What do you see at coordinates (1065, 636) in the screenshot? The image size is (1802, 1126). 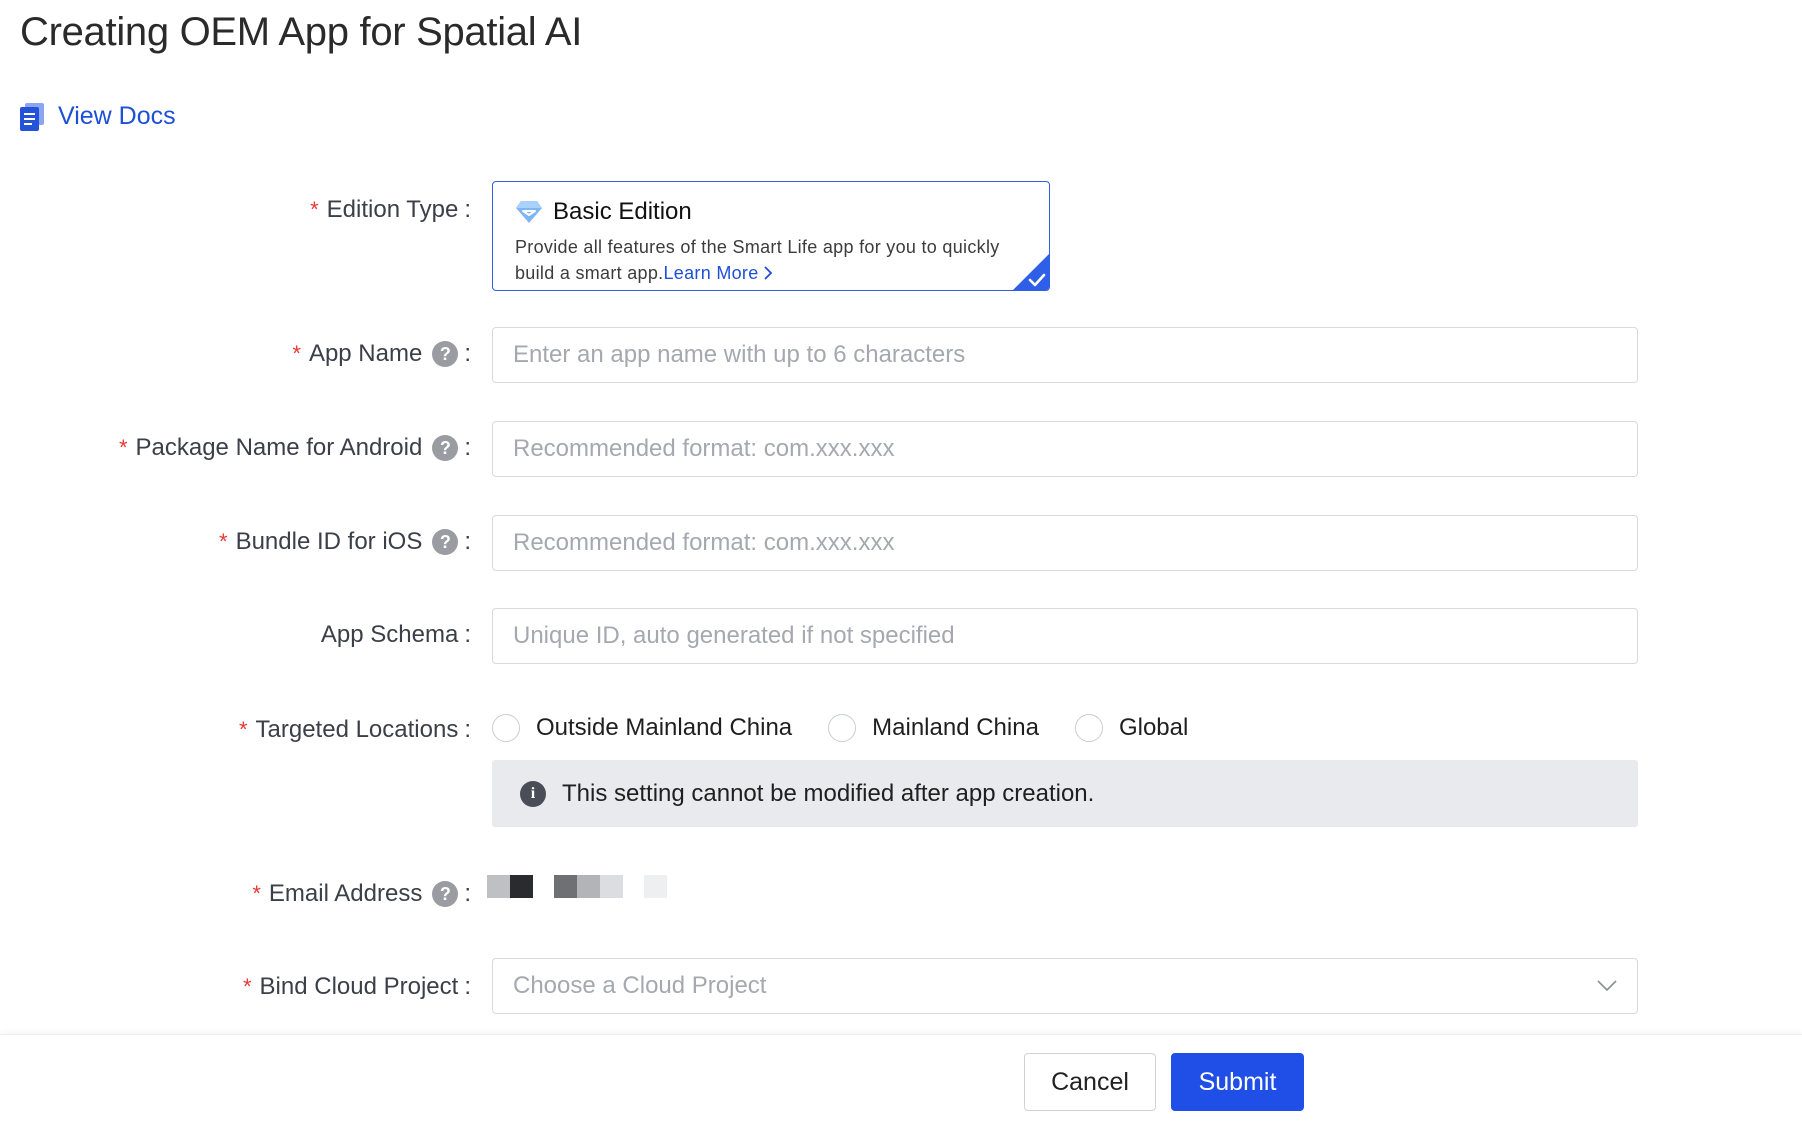 I see `app-schema-input` at bounding box center [1065, 636].